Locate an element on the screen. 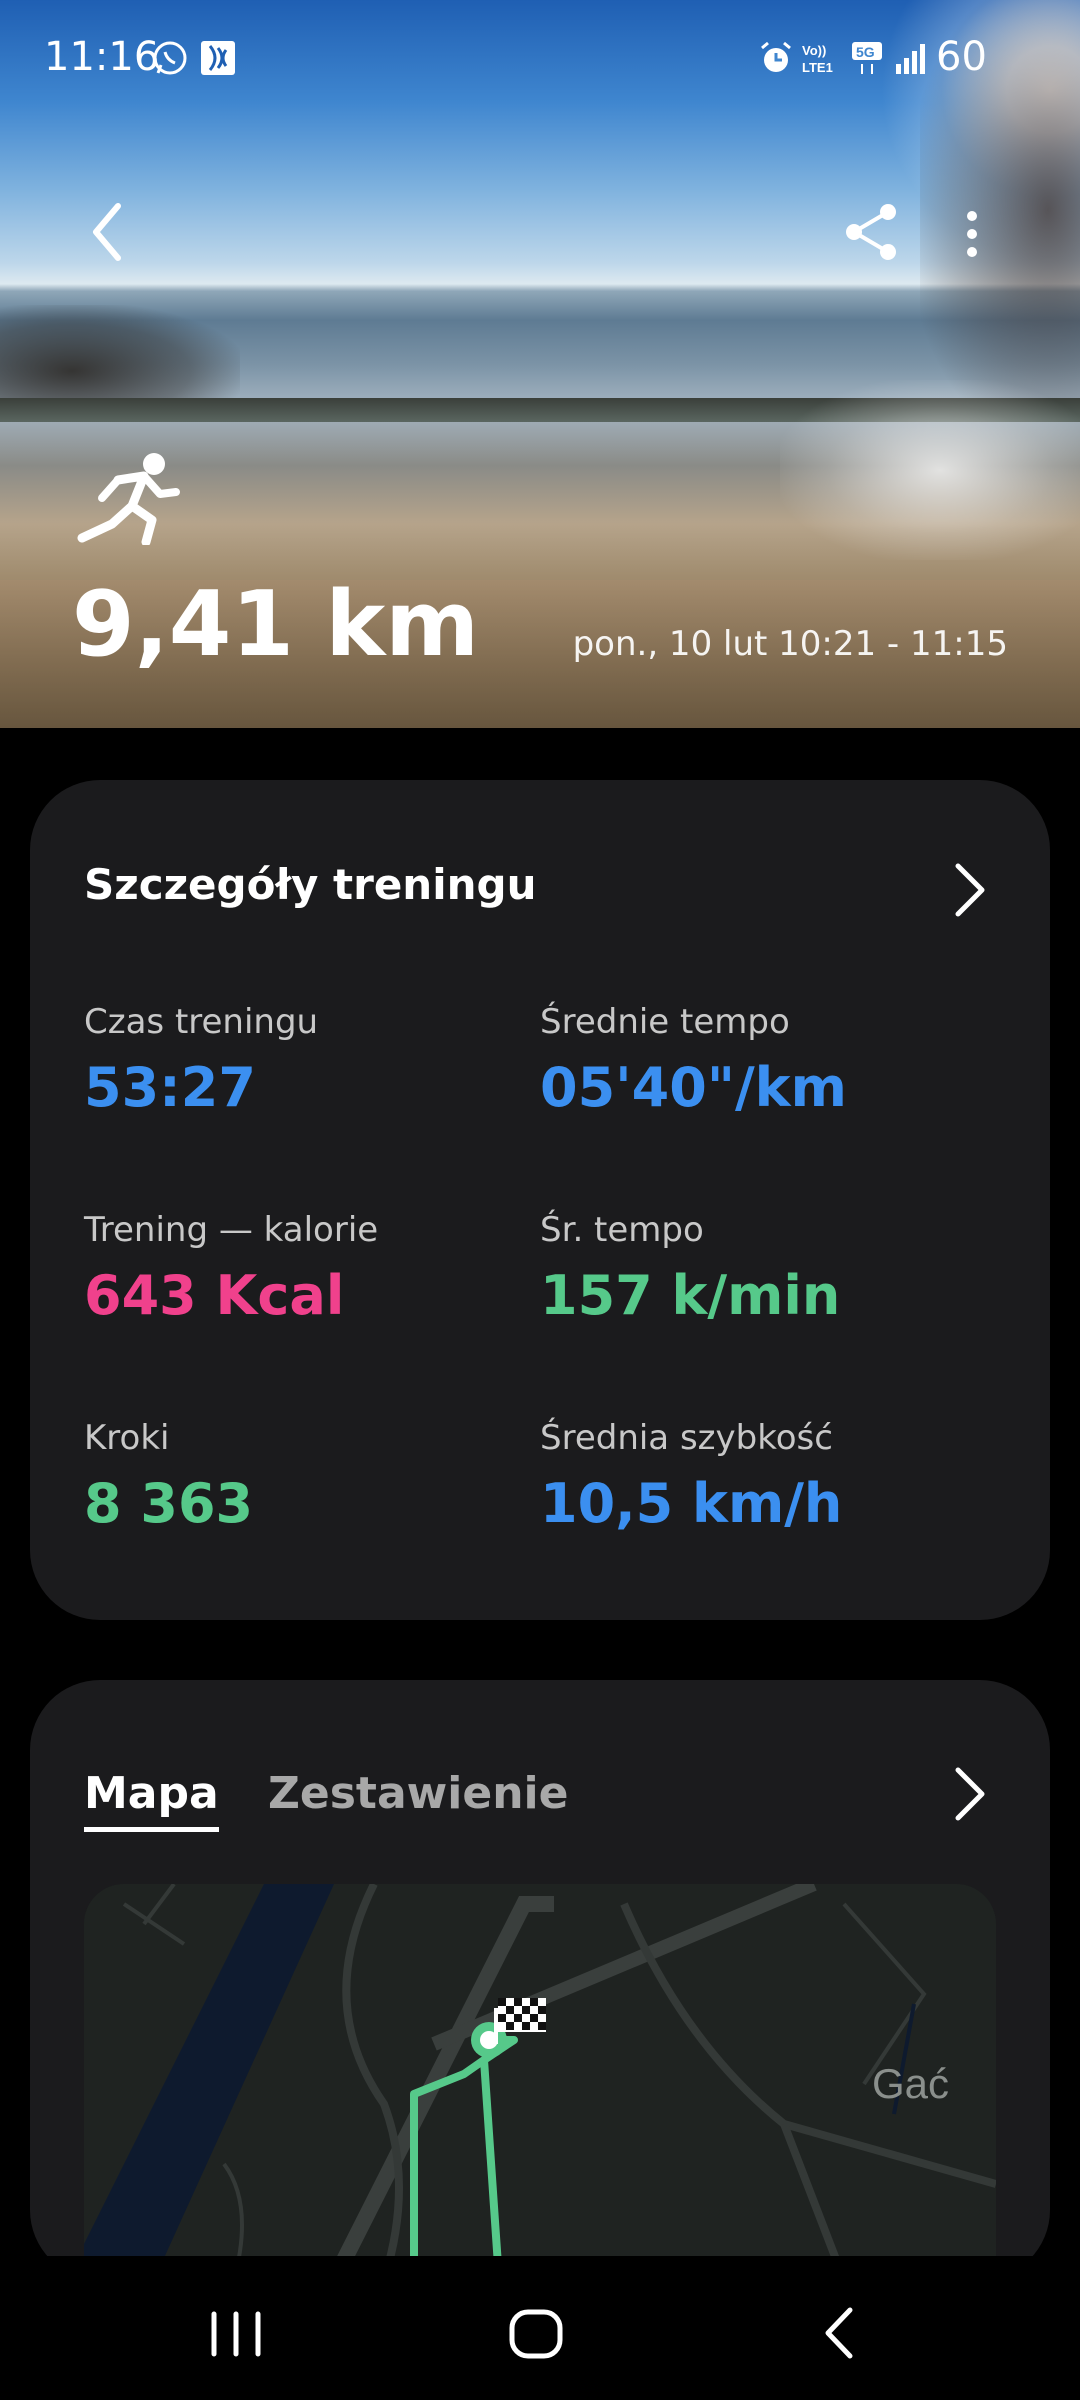 The width and height of the screenshot is (1080, 2400). map-place-label: Gać is located at coordinates (910, 2083).